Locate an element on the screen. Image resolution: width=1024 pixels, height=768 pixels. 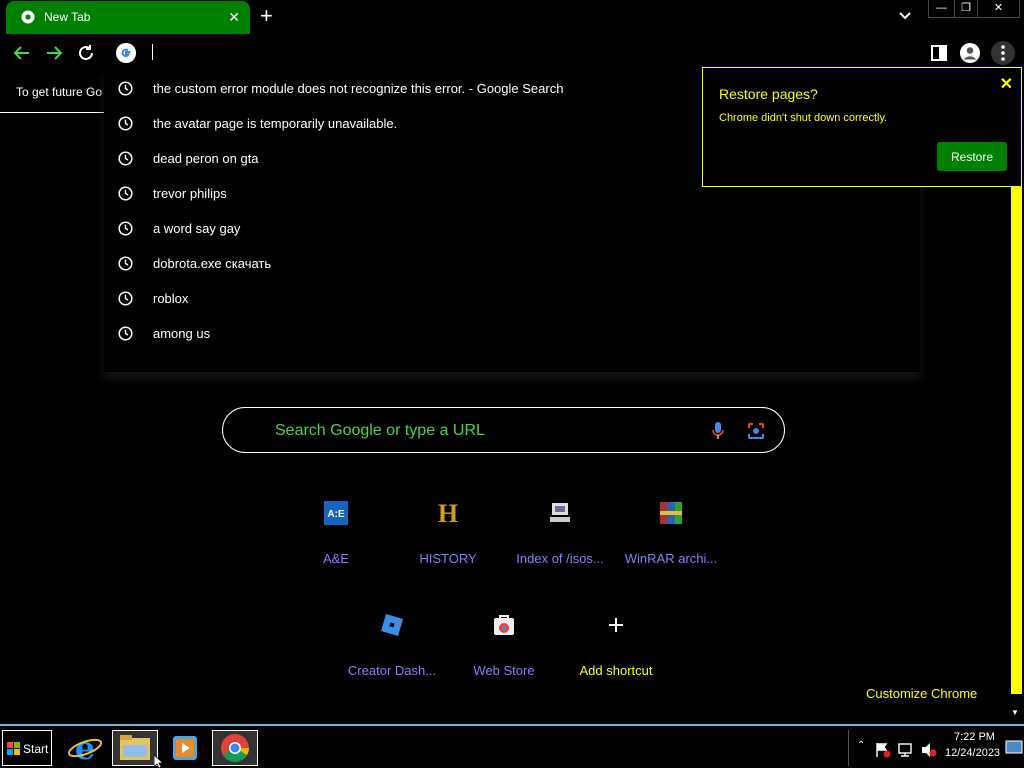
menu-kebab-icon is located at coordinates (1003, 53).